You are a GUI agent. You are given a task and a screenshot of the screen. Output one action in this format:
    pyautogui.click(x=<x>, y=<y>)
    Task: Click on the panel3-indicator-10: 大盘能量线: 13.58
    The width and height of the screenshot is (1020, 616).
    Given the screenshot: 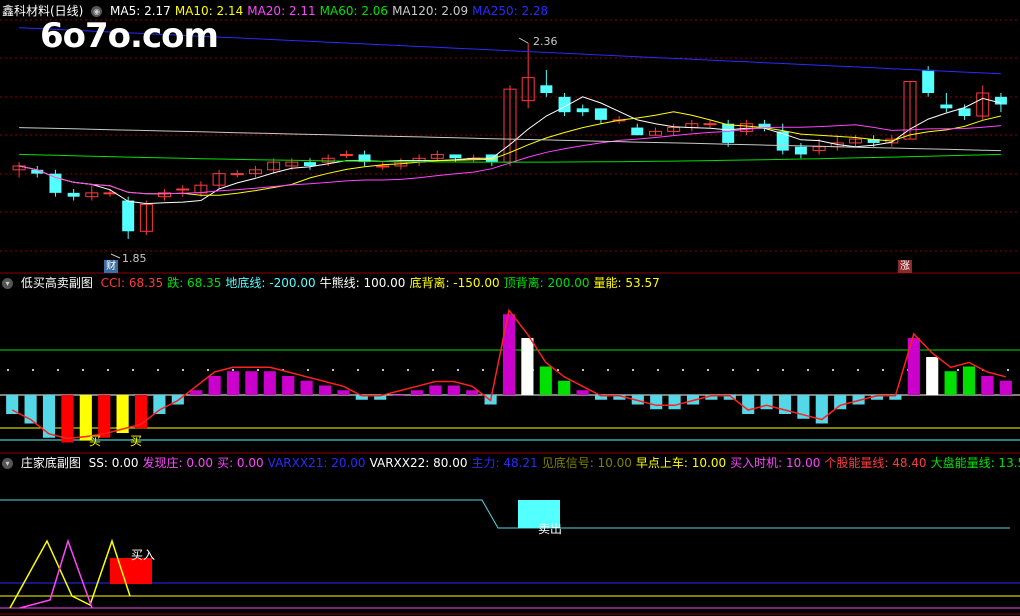 What is the action you would take?
    pyautogui.click(x=975, y=463)
    